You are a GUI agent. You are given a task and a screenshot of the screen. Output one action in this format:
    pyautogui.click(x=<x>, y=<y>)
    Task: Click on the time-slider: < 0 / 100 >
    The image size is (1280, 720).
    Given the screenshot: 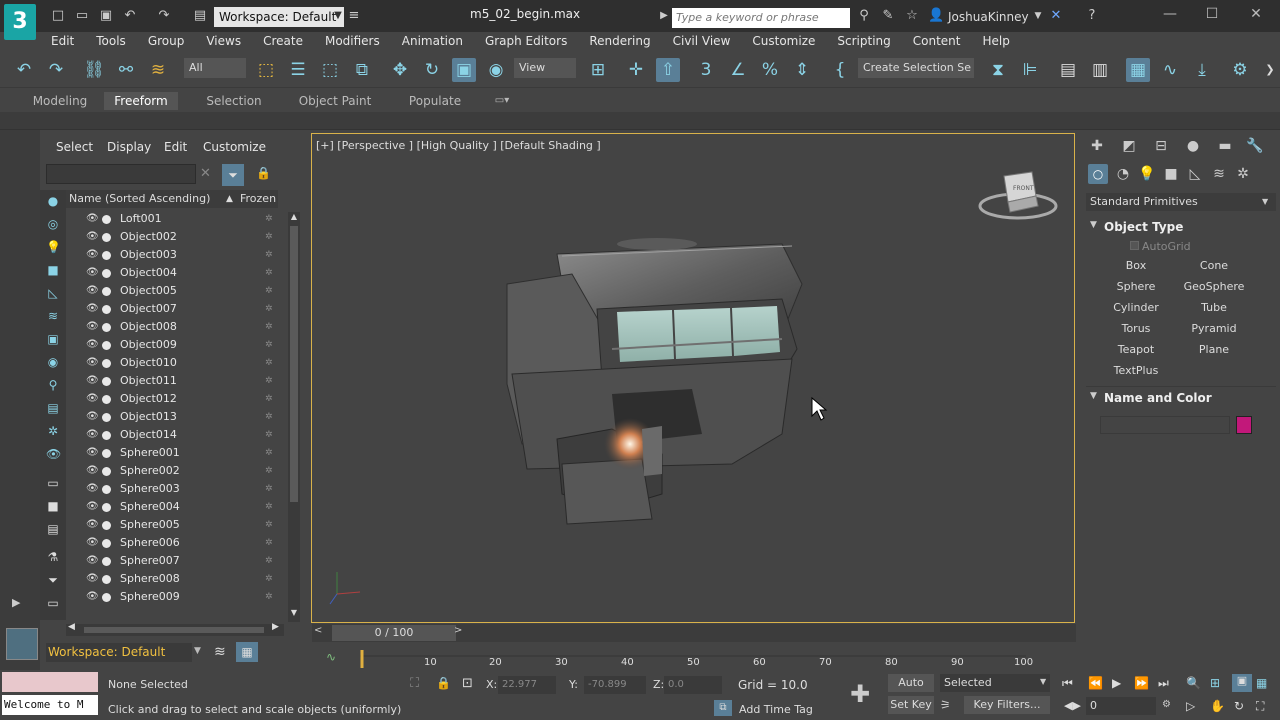 What is the action you would take?
    pyautogui.click(x=694, y=633)
    